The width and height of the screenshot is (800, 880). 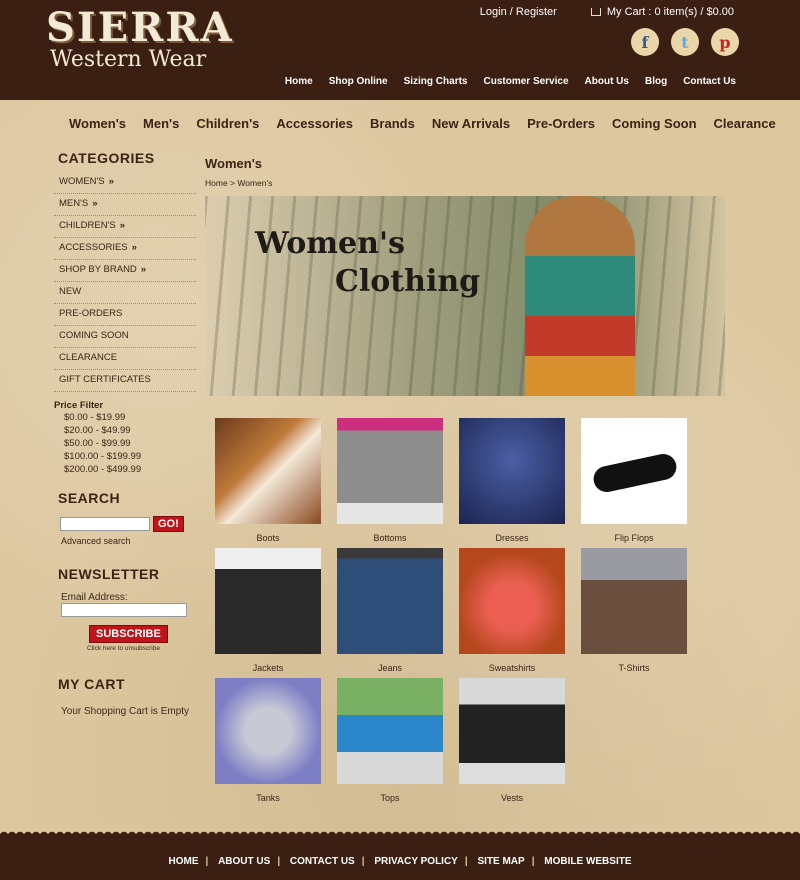 I want to click on subcategory-tile: Vests, so click(x=512, y=743).